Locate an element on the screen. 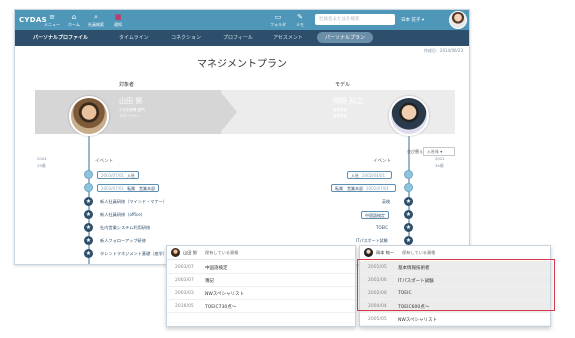 The image size is (575, 338). target-name: 山田 努 is located at coordinates (131, 101).